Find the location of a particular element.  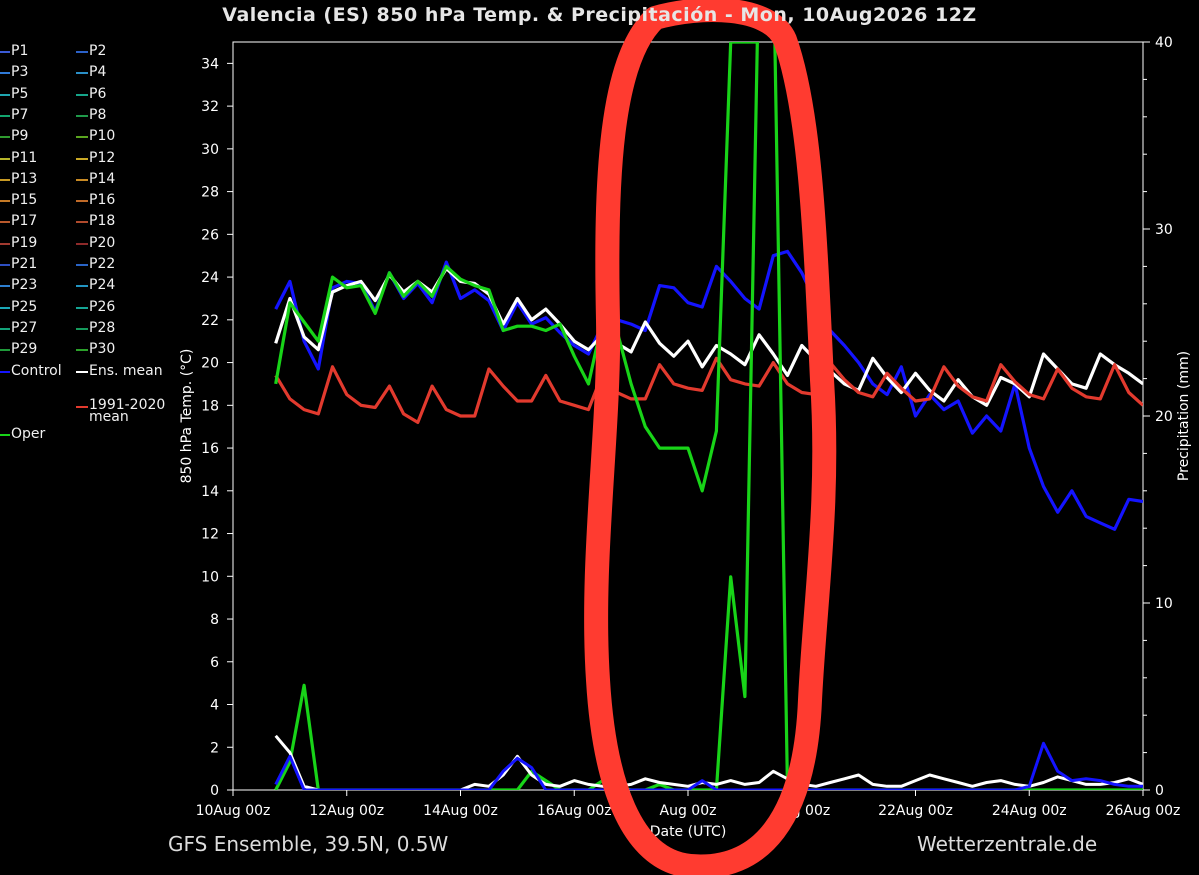

x-tick-label: Aug 00z is located at coordinates (688, 811).